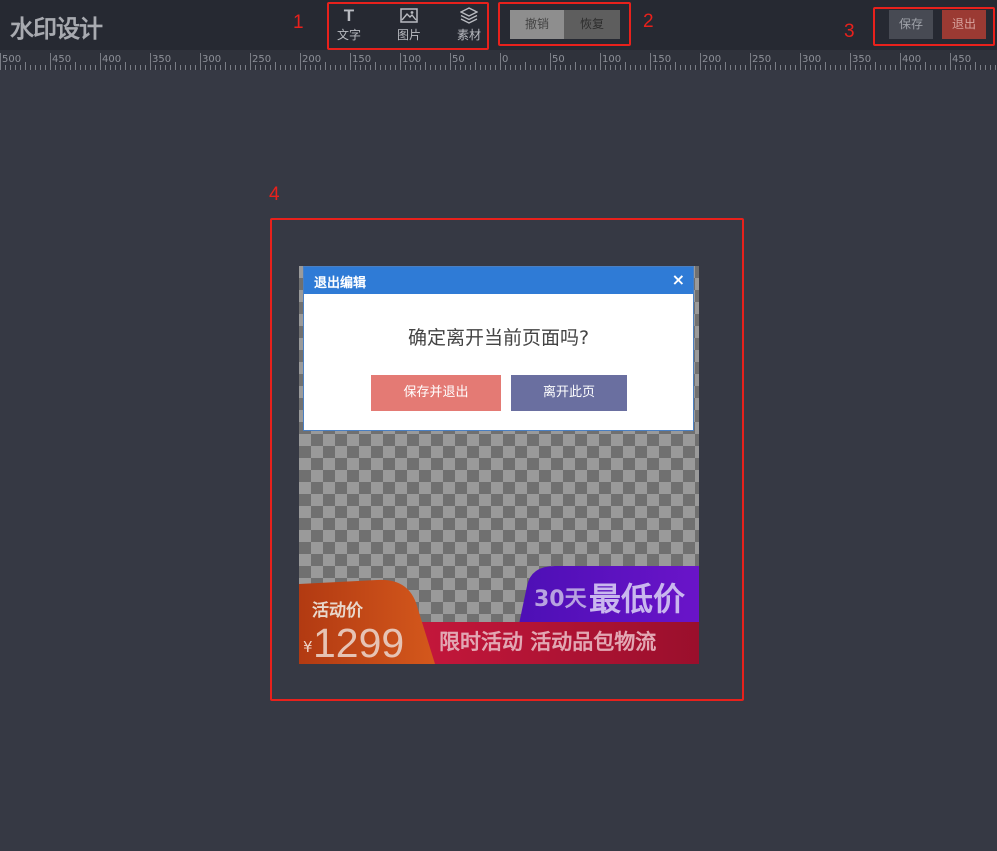  Describe the element at coordinates (298, 22) in the screenshot. I see `annotation-number-1: 1` at that location.